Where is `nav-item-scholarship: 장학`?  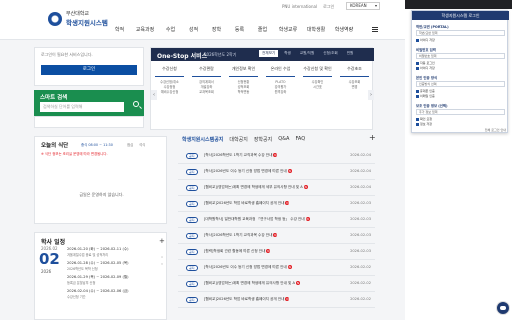
nav-item-scholarship: 장학 is located at coordinates (216, 29).